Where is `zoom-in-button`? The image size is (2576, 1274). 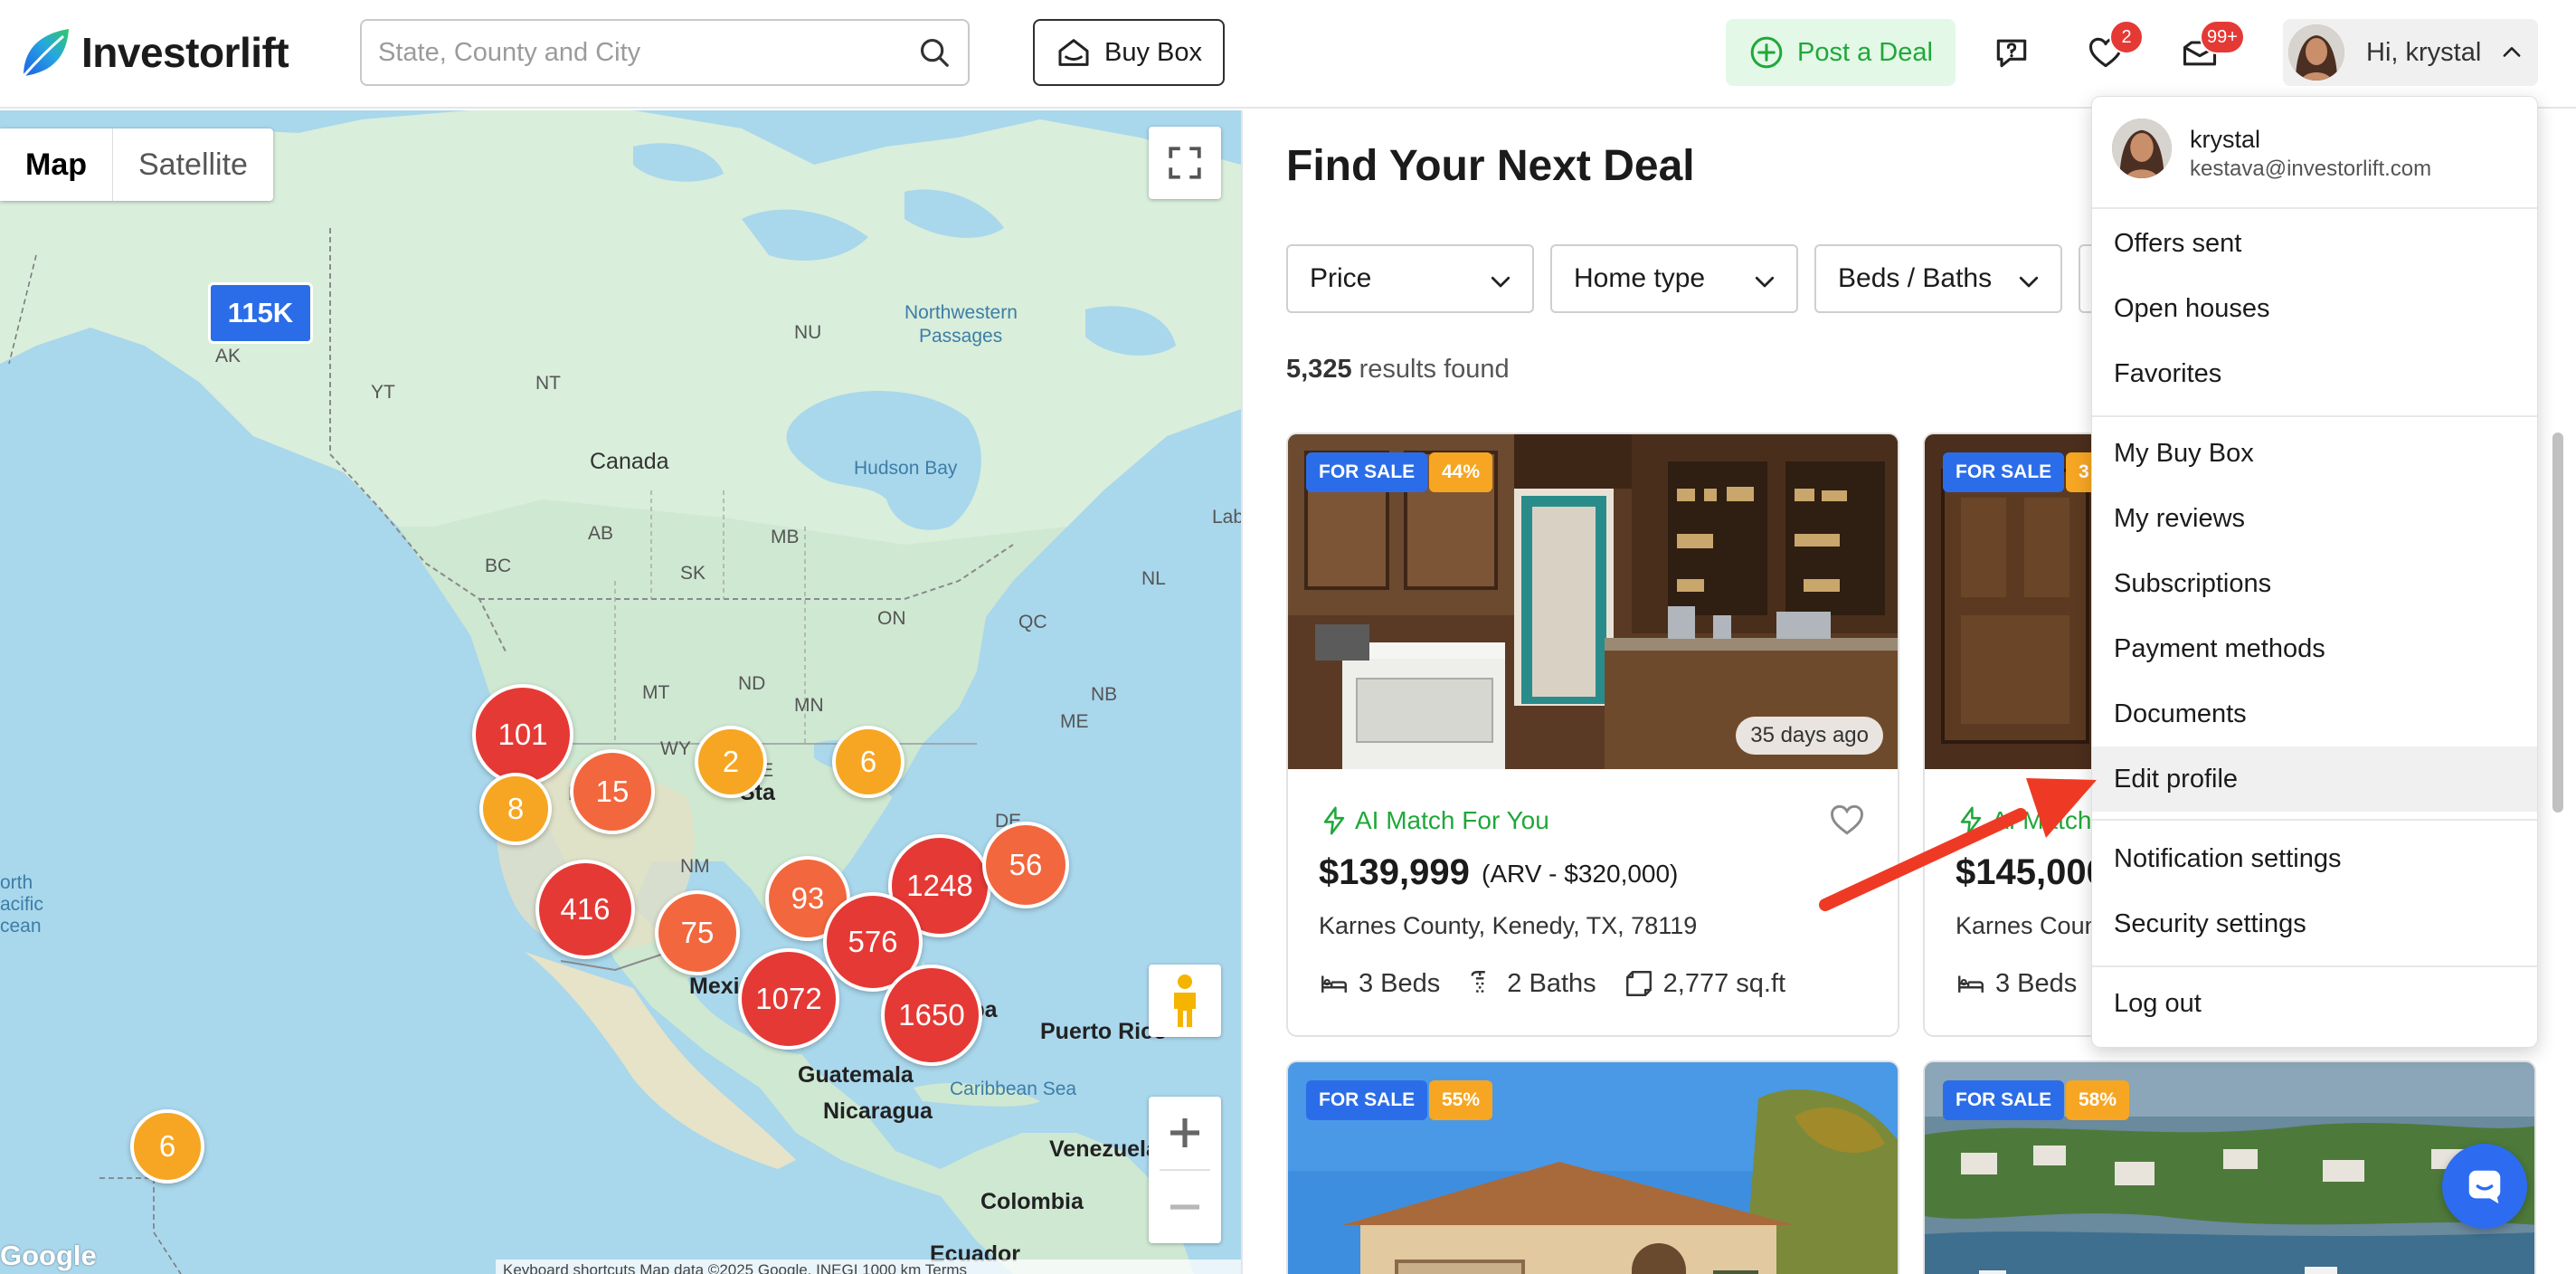 zoom-in-button is located at coordinates (1185, 1133).